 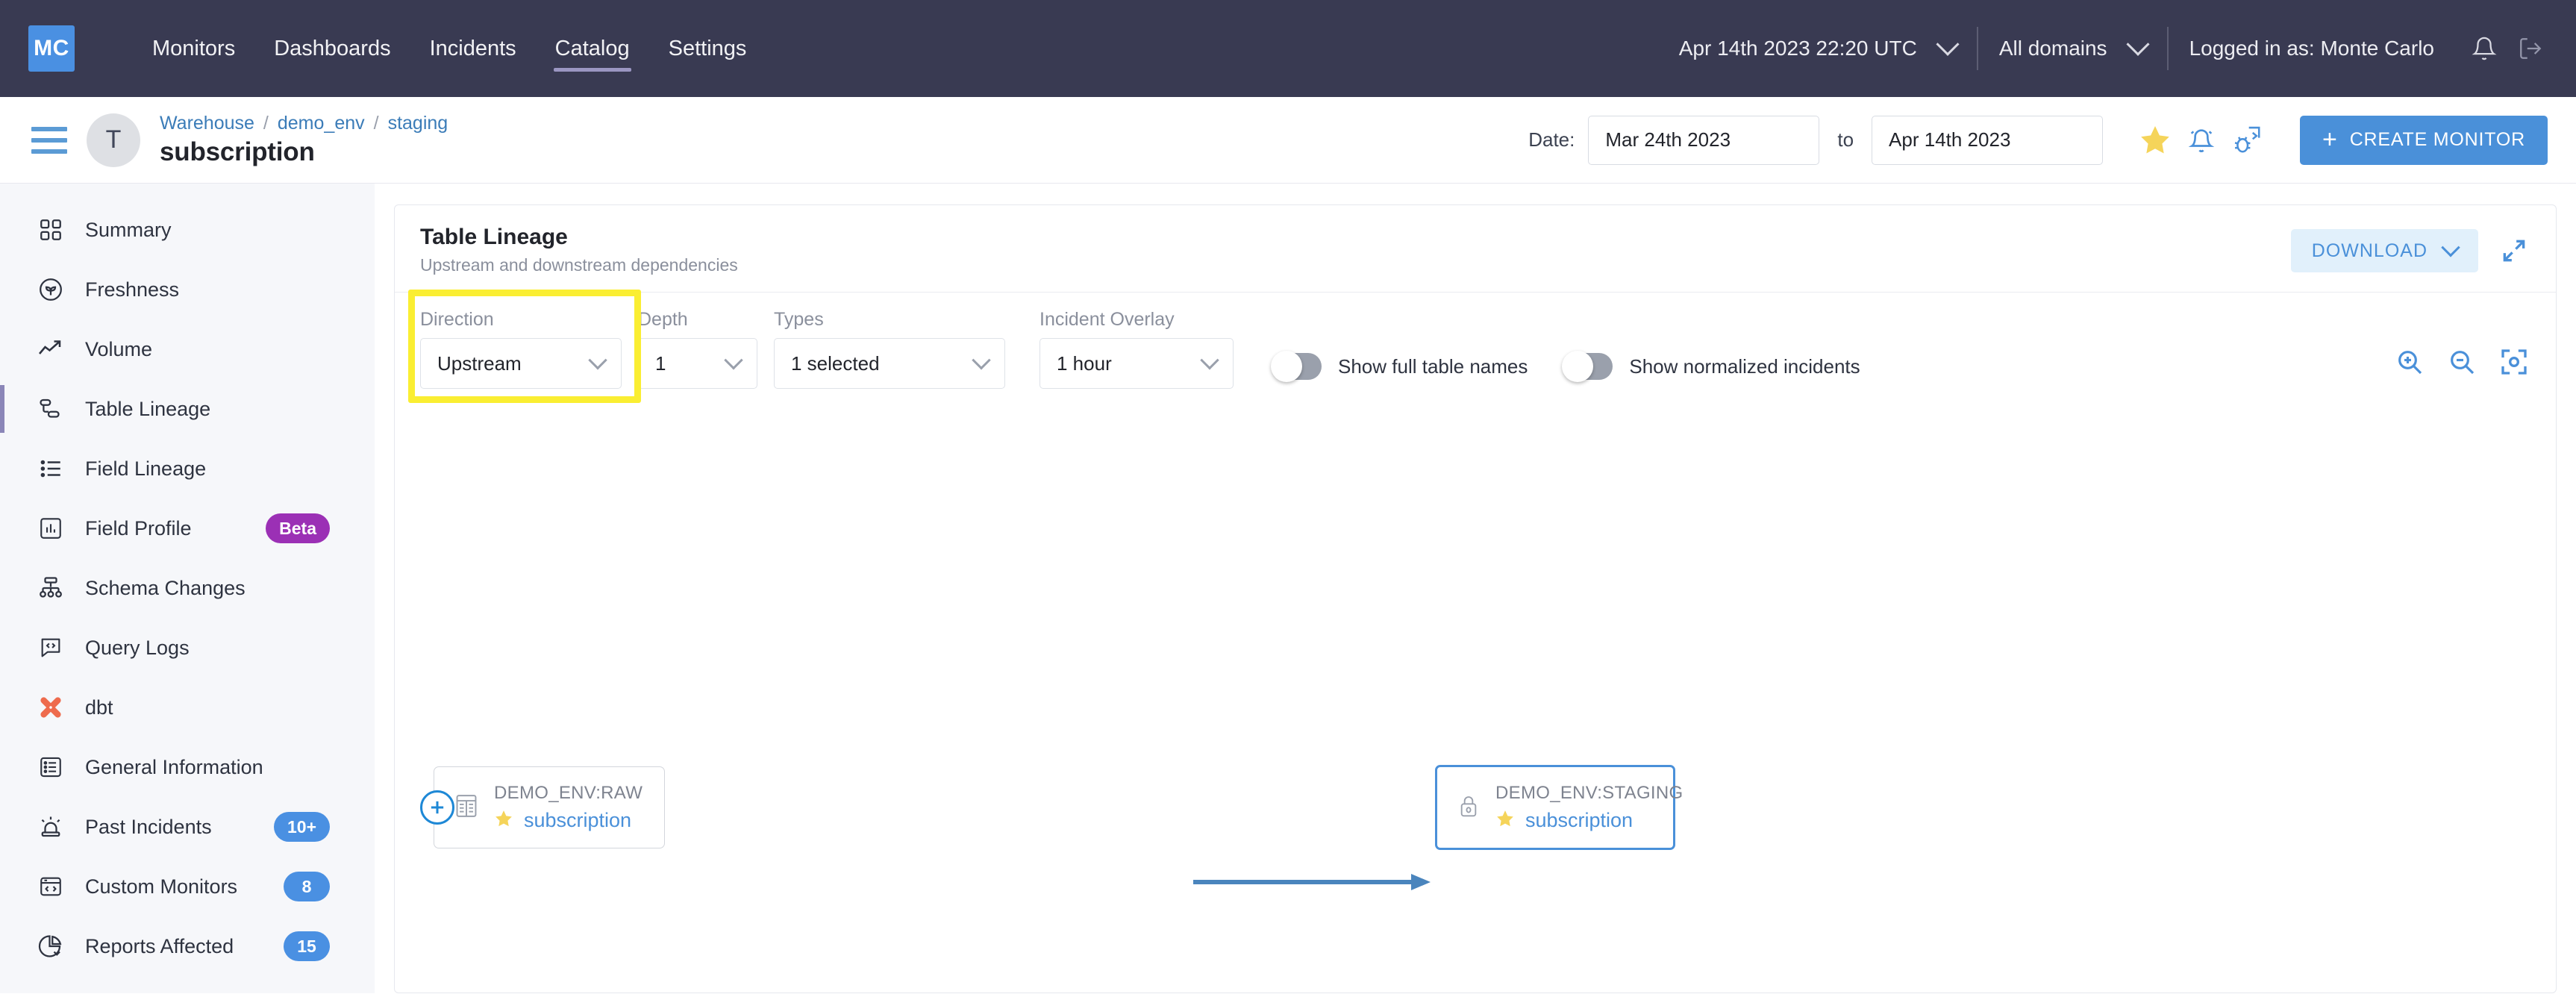 I want to click on nav-item-monitors: Monitors, so click(x=193, y=48).